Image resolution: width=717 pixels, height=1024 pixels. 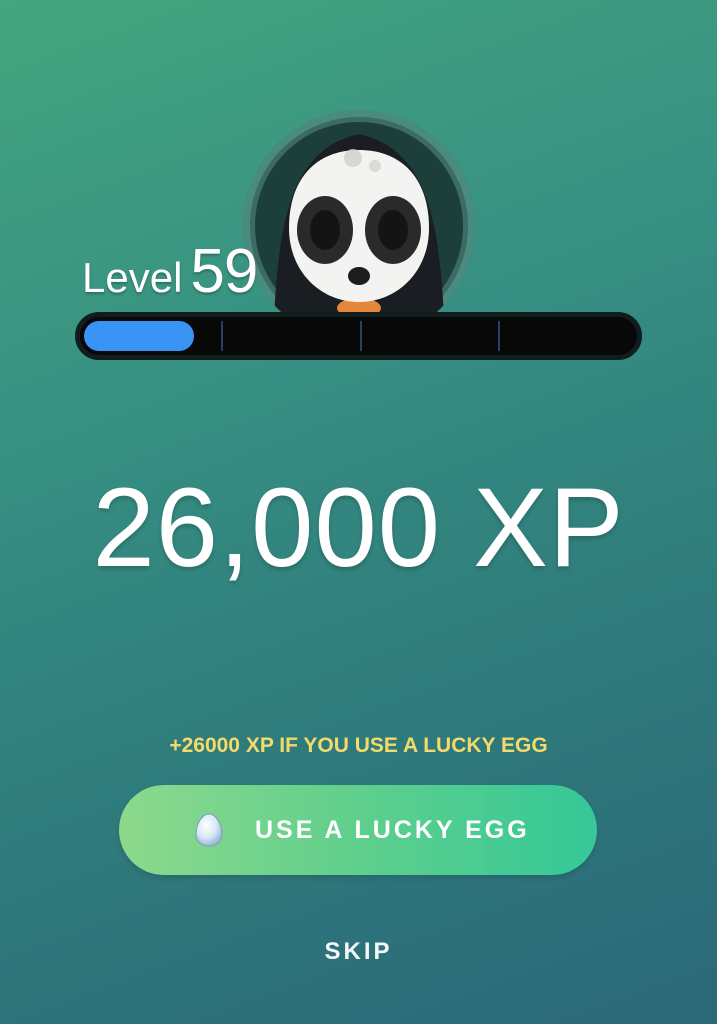 I want to click on use-lucky-egg-label: USE A LUCKY EGG, so click(x=392, y=830).